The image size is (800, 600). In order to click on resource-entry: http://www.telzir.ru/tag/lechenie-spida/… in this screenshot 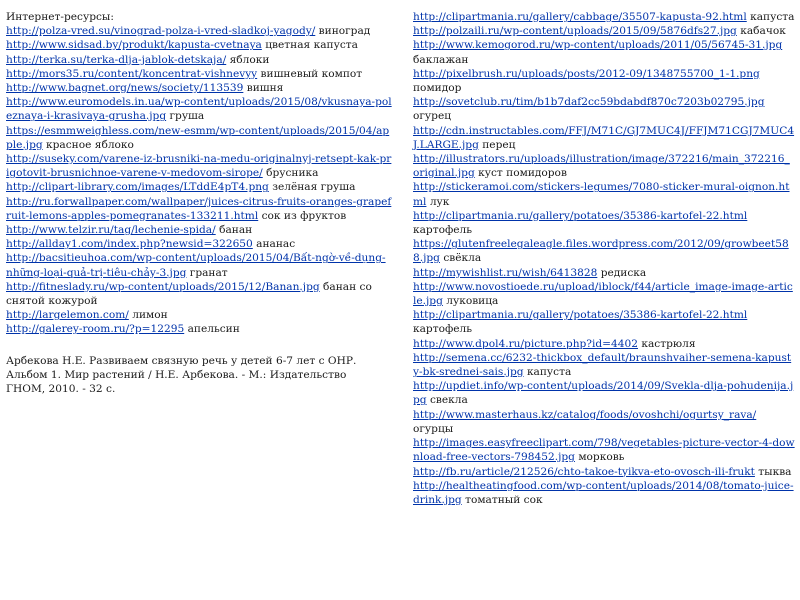, I will do `click(199, 230)`.